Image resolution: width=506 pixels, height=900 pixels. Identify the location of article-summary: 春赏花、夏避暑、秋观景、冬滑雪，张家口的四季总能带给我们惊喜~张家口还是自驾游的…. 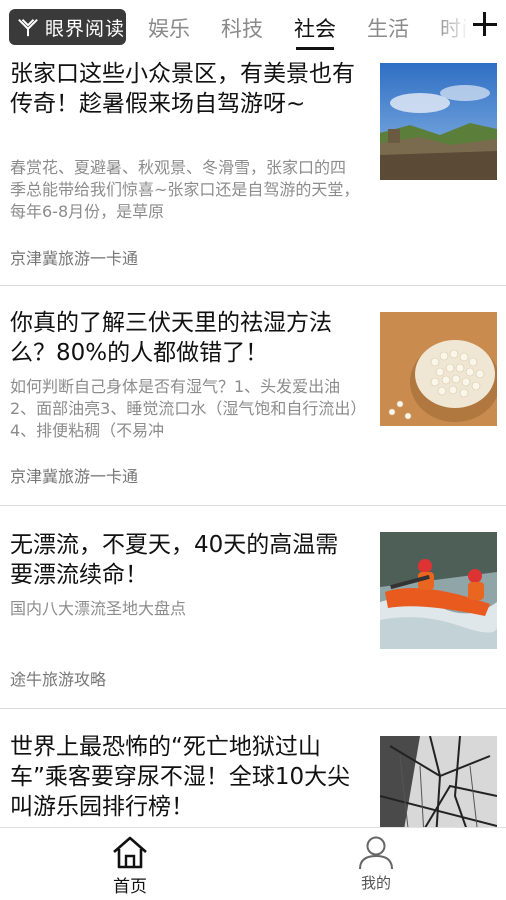
(185, 189).